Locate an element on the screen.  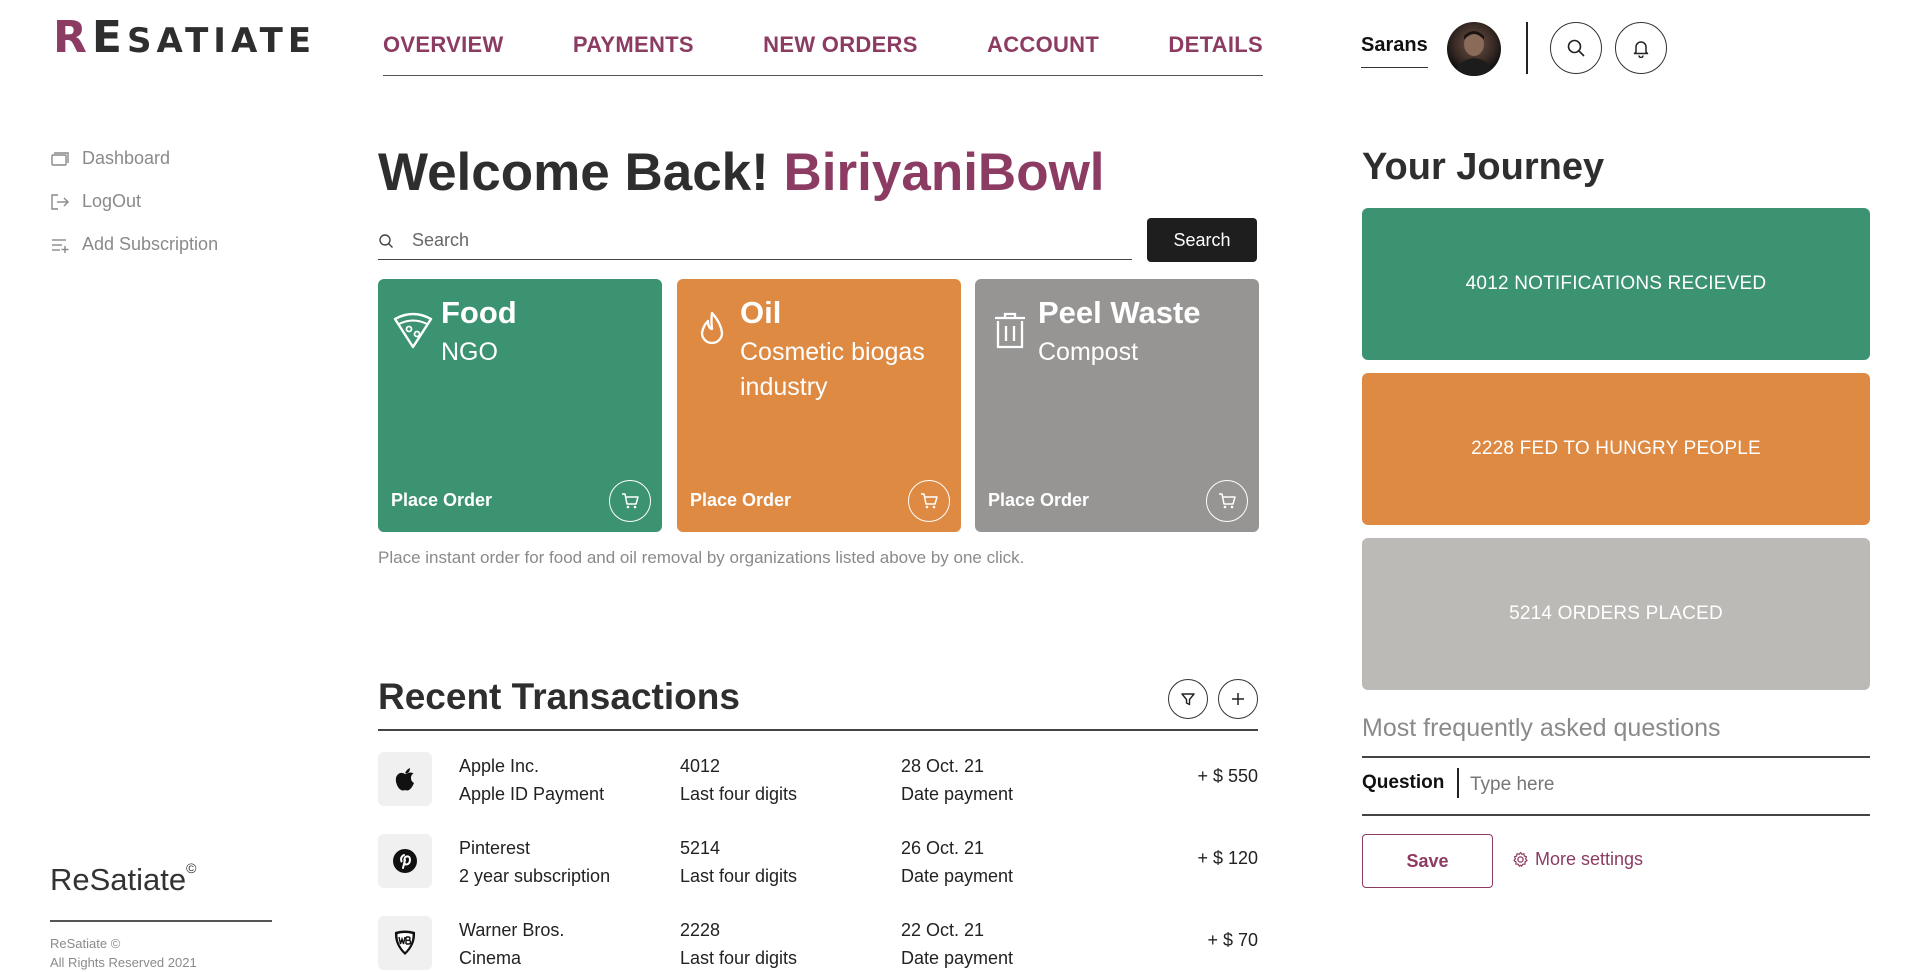
pizza-icon is located at coordinates (413, 330).